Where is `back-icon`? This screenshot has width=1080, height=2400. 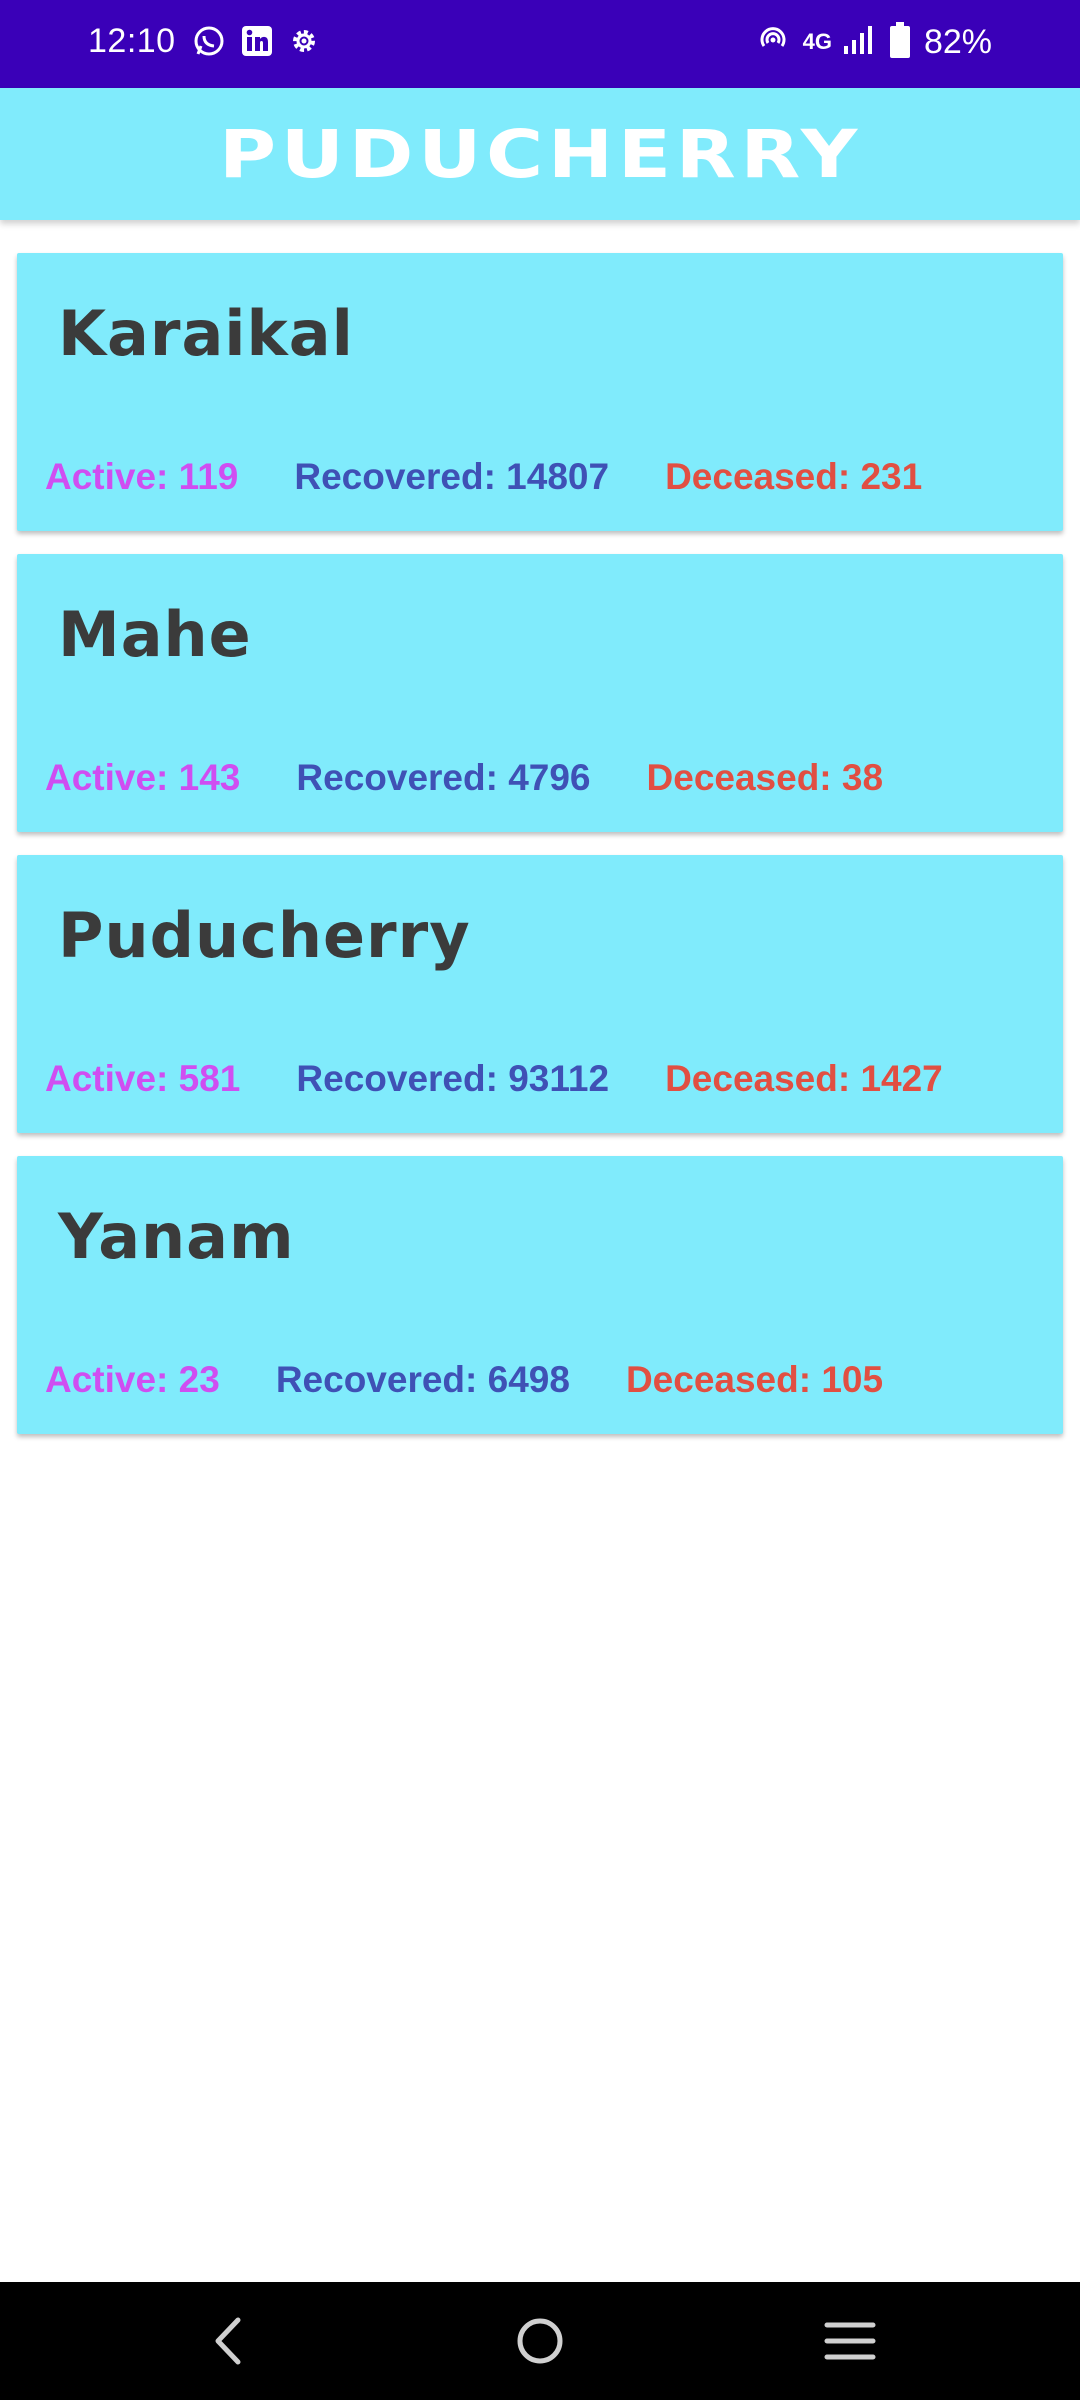
back-icon is located at coordinates (228, 2341).